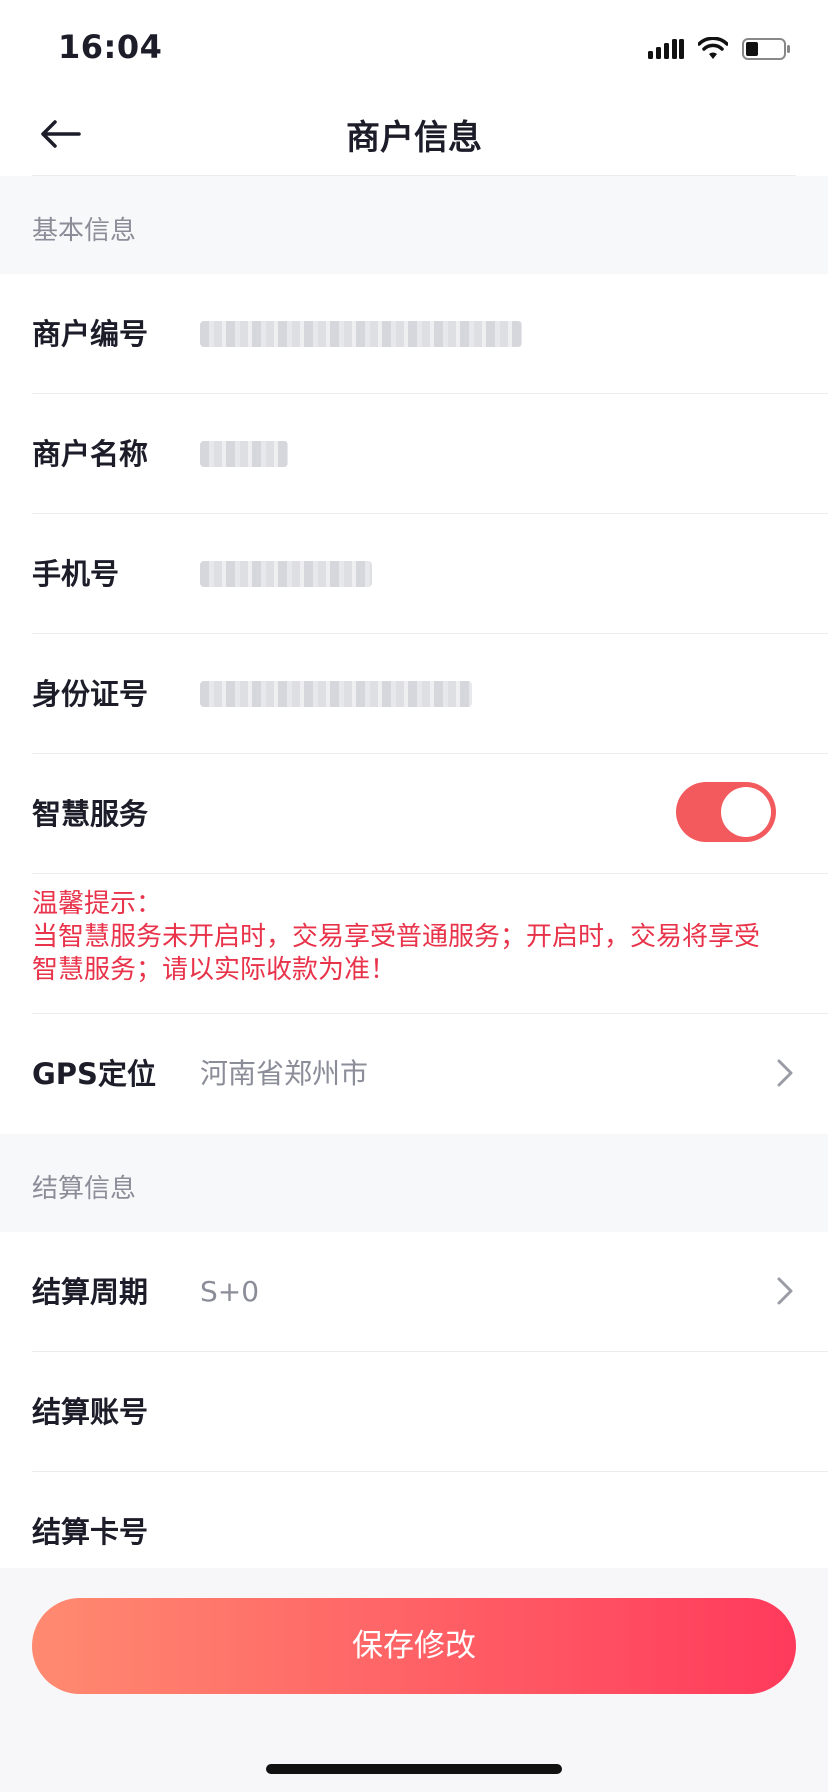 The height and width of the screenshot is (1792, 828). What do you see at coordinates (414, 1412) in the screenshot?
I see `row-settle-account: 结算账号` at bounding box center [414, 1412].